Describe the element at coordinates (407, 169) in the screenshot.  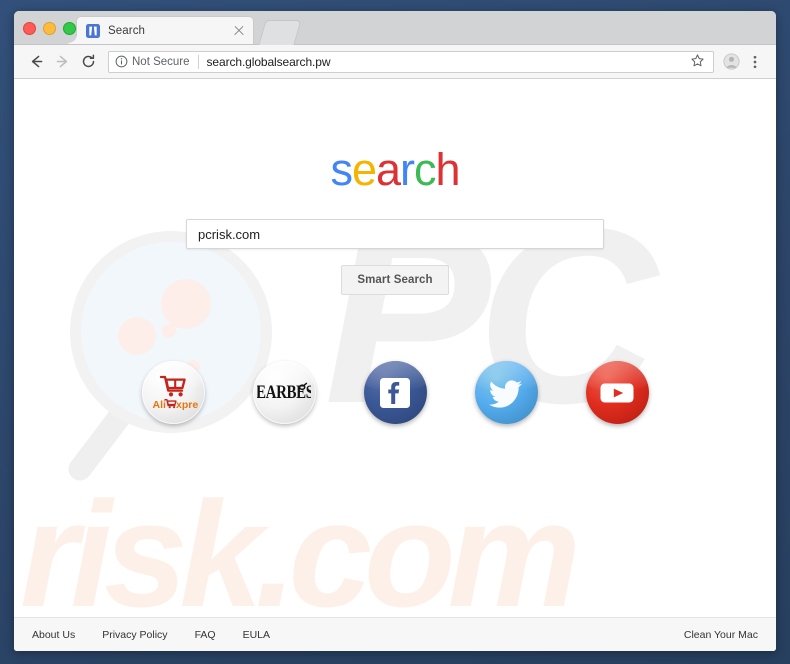
I see `logo-letter-r: r` at that location.